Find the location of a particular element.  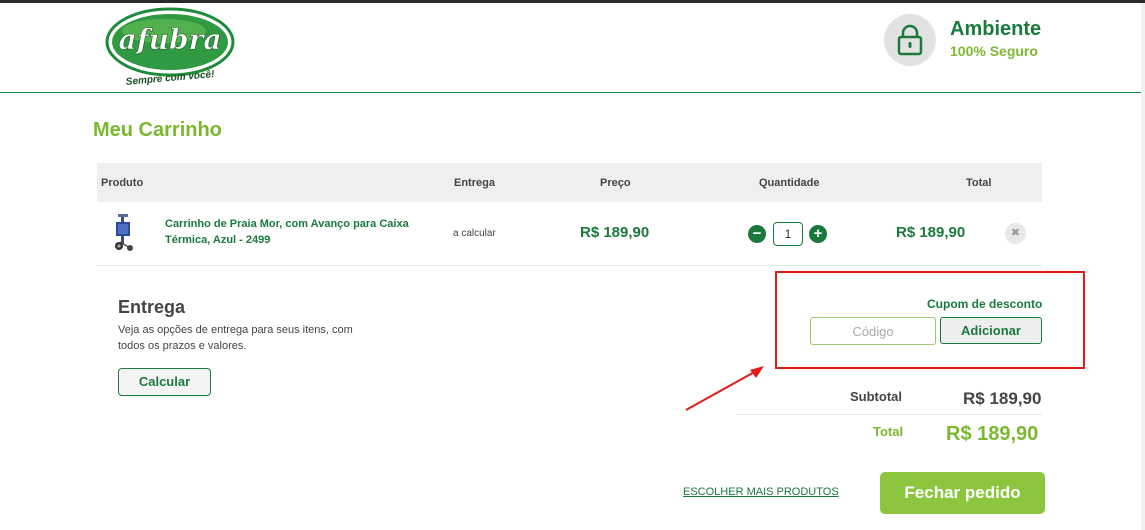

product-image is located at coordinates (124, 232).